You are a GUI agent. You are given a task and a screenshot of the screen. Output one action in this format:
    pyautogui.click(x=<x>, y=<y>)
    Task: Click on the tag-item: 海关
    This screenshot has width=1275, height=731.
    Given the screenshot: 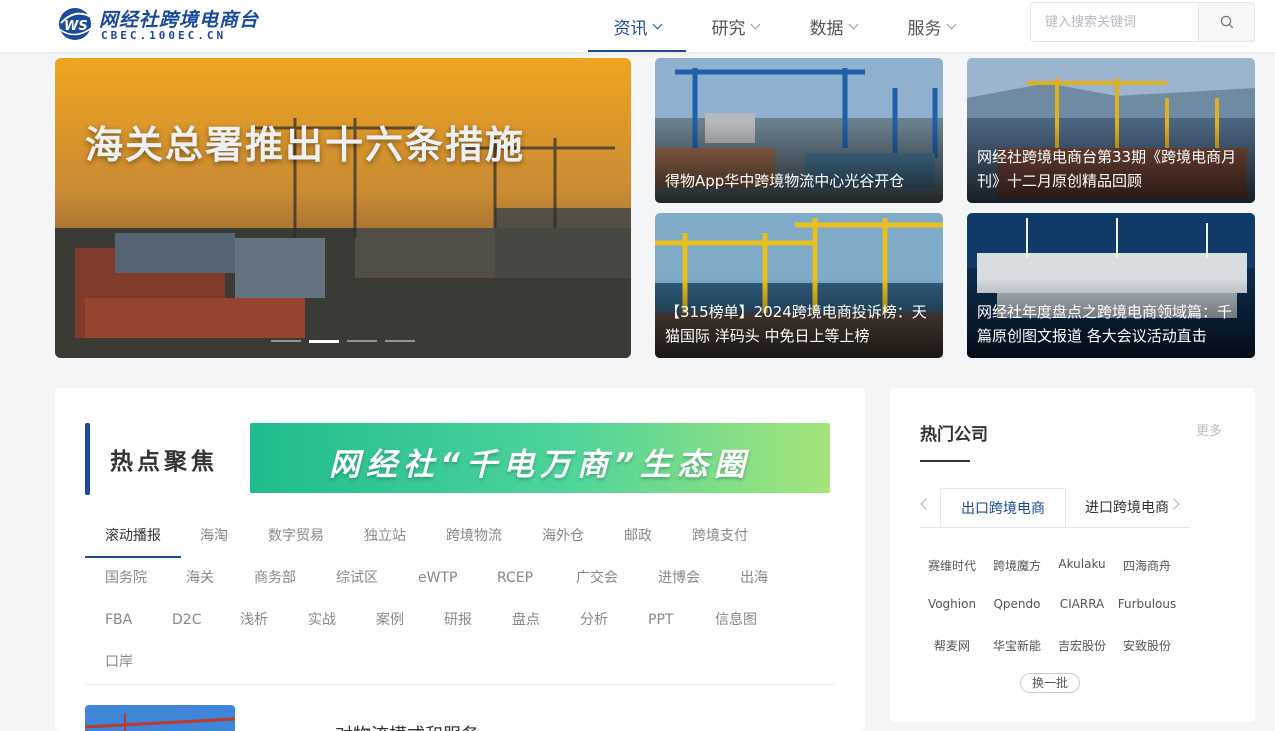 What is the action you would take?
    pyautogui.click(x=200, y=578)
    